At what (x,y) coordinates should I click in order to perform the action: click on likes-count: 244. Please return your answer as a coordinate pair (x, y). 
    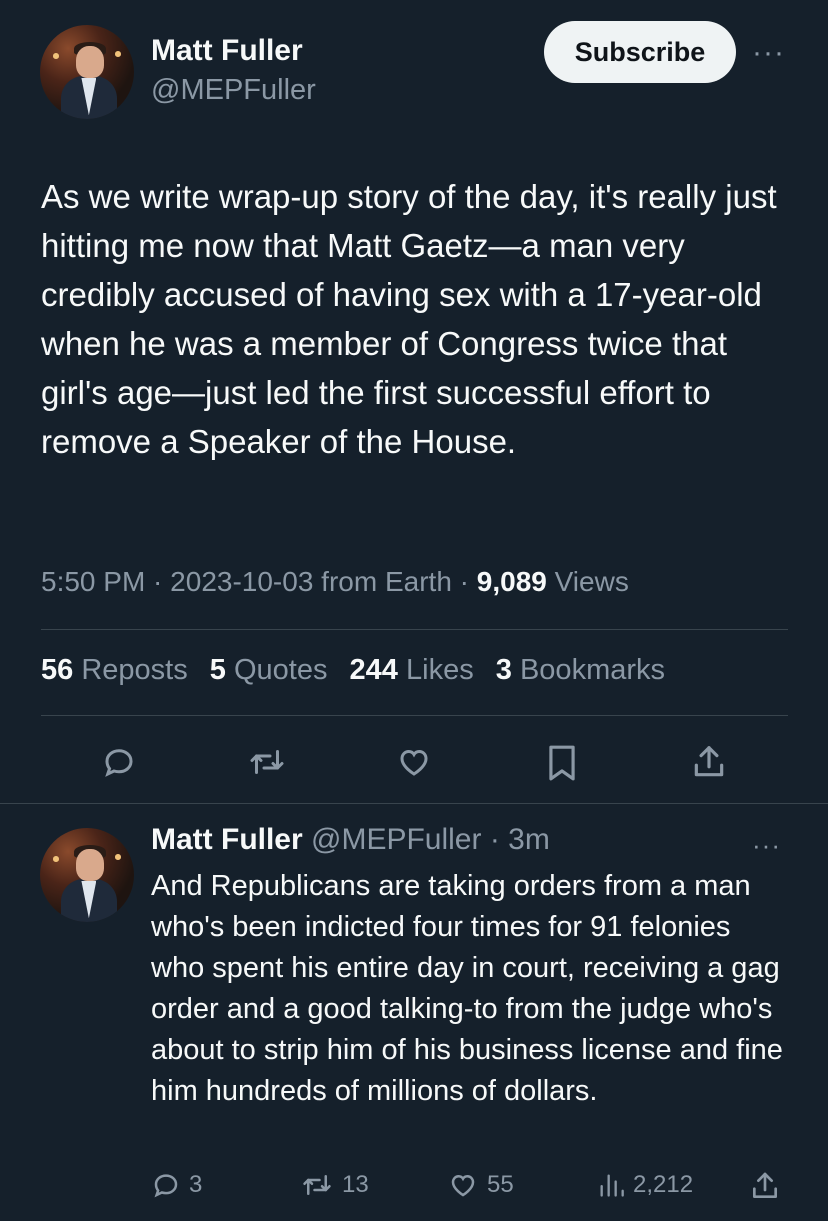
    Looking at the image, I should click on (373, 670).